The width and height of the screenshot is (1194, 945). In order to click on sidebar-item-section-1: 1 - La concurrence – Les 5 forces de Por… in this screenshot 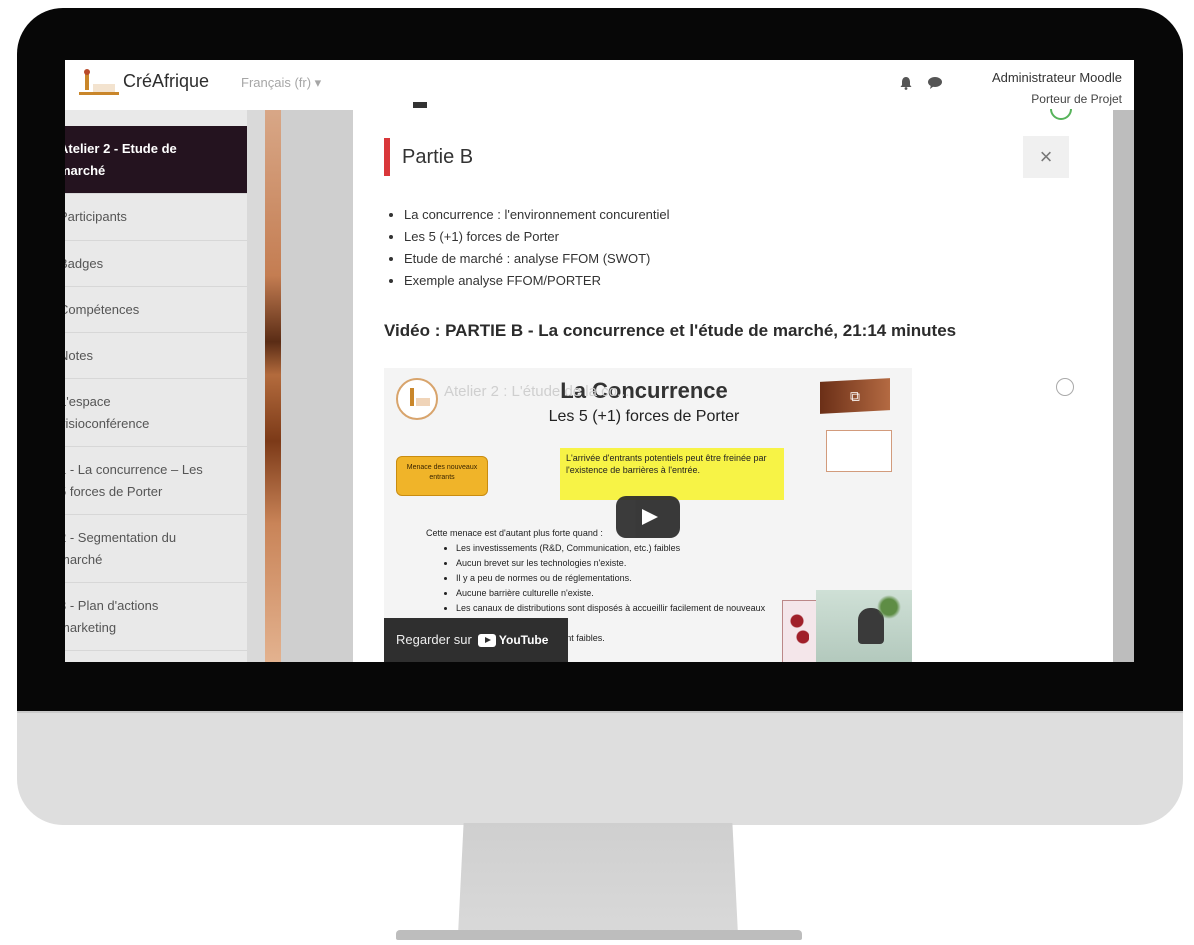, I will do `click(156, 481)`.